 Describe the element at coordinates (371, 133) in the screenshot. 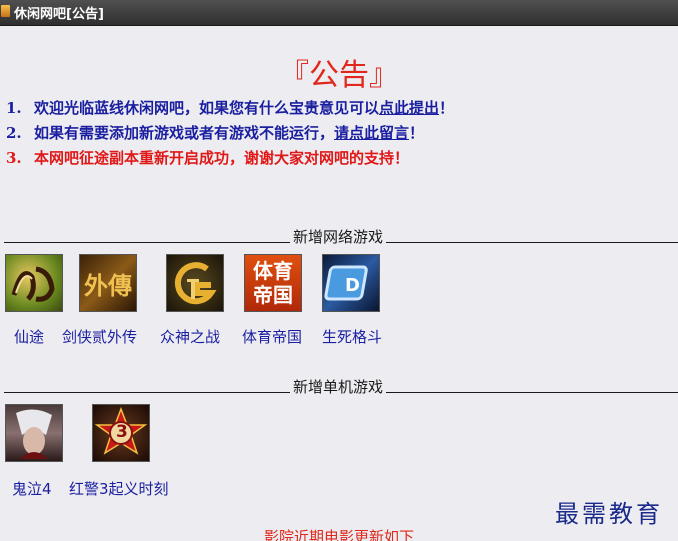

I see `message-link: 请点此留言` at that location.